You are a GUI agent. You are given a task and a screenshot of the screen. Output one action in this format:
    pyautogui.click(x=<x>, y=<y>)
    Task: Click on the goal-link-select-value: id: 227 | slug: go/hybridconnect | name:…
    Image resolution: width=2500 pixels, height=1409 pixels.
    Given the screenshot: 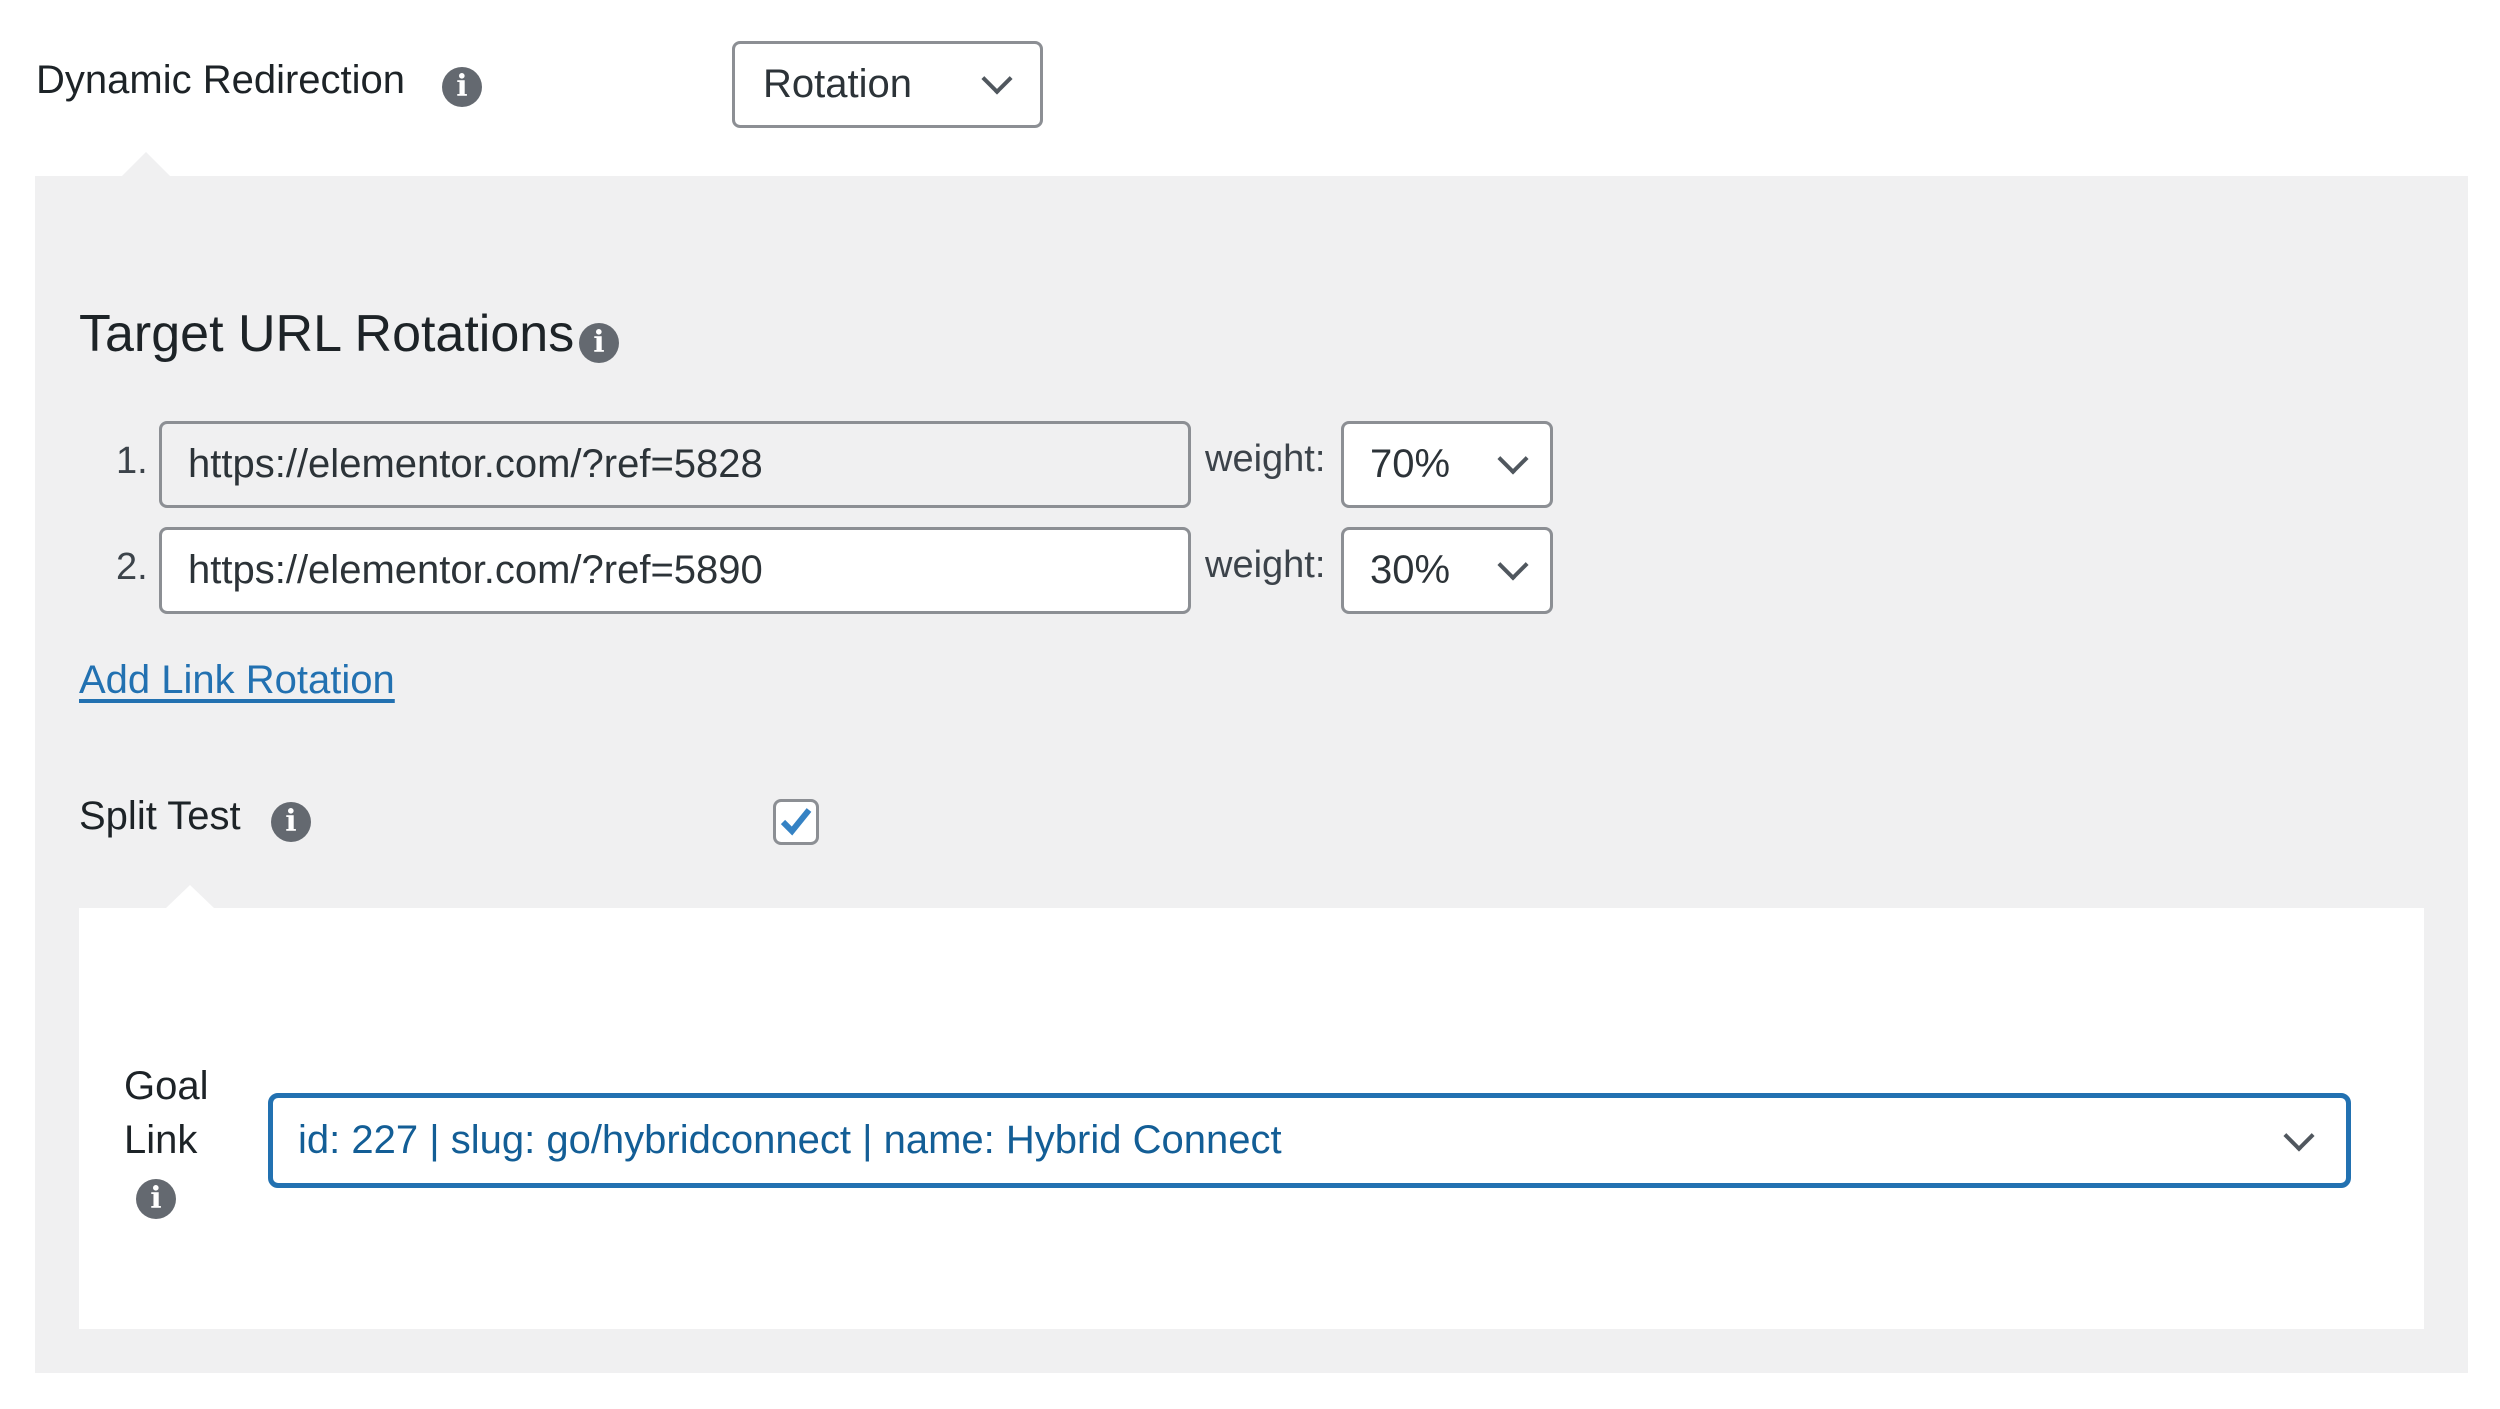 What is the action you would take?
    pyautogui.click(x=790, y=1140)
    